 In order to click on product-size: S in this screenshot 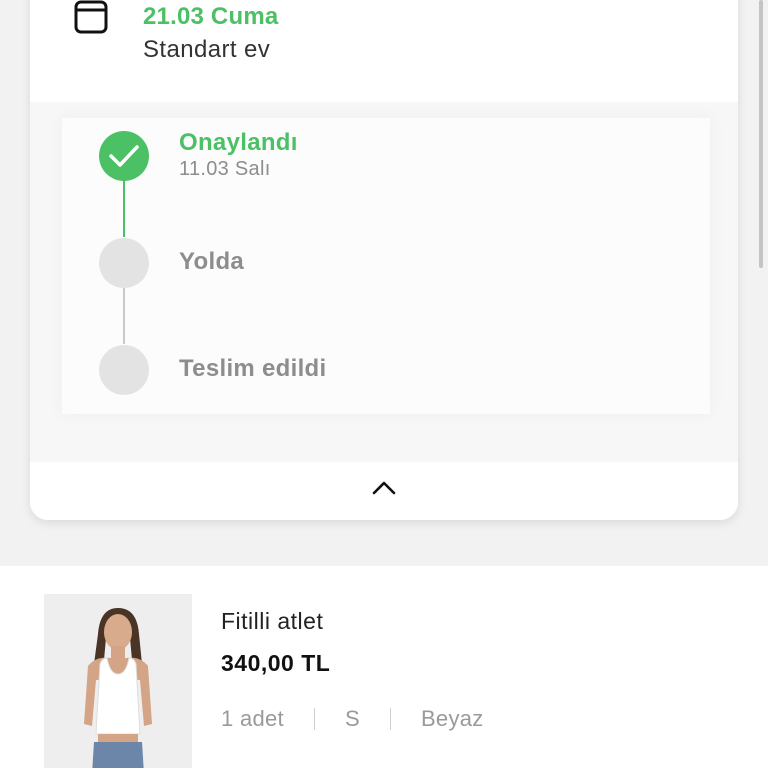, I will do `click(352, 718)`.